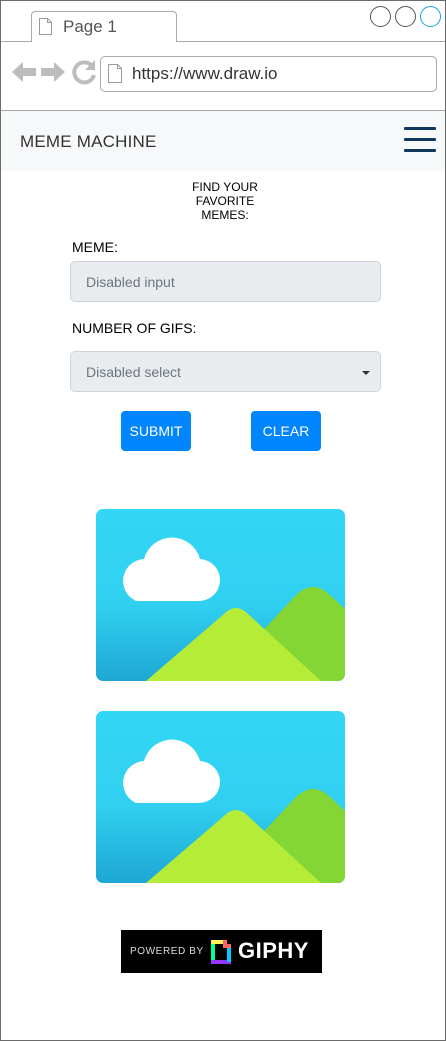  What do you see at coordinates (24, 72) in the screenshot?
I see `back-arrow-icon` at bounding box center [24, 72].